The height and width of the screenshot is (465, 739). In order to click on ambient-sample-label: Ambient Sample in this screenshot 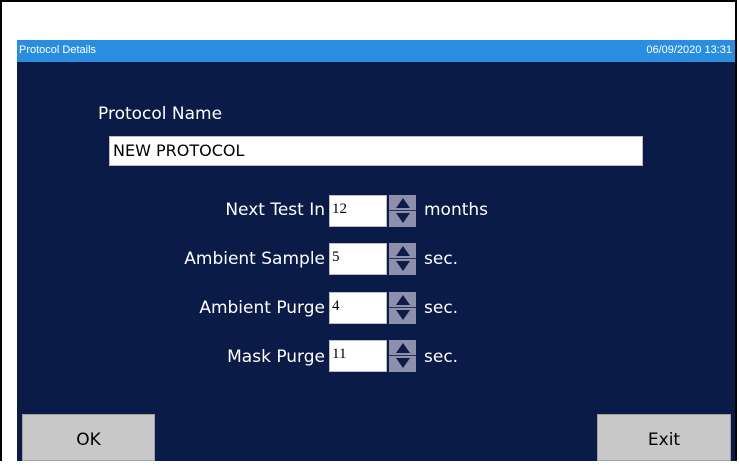, I will do `click(254, 259)`.